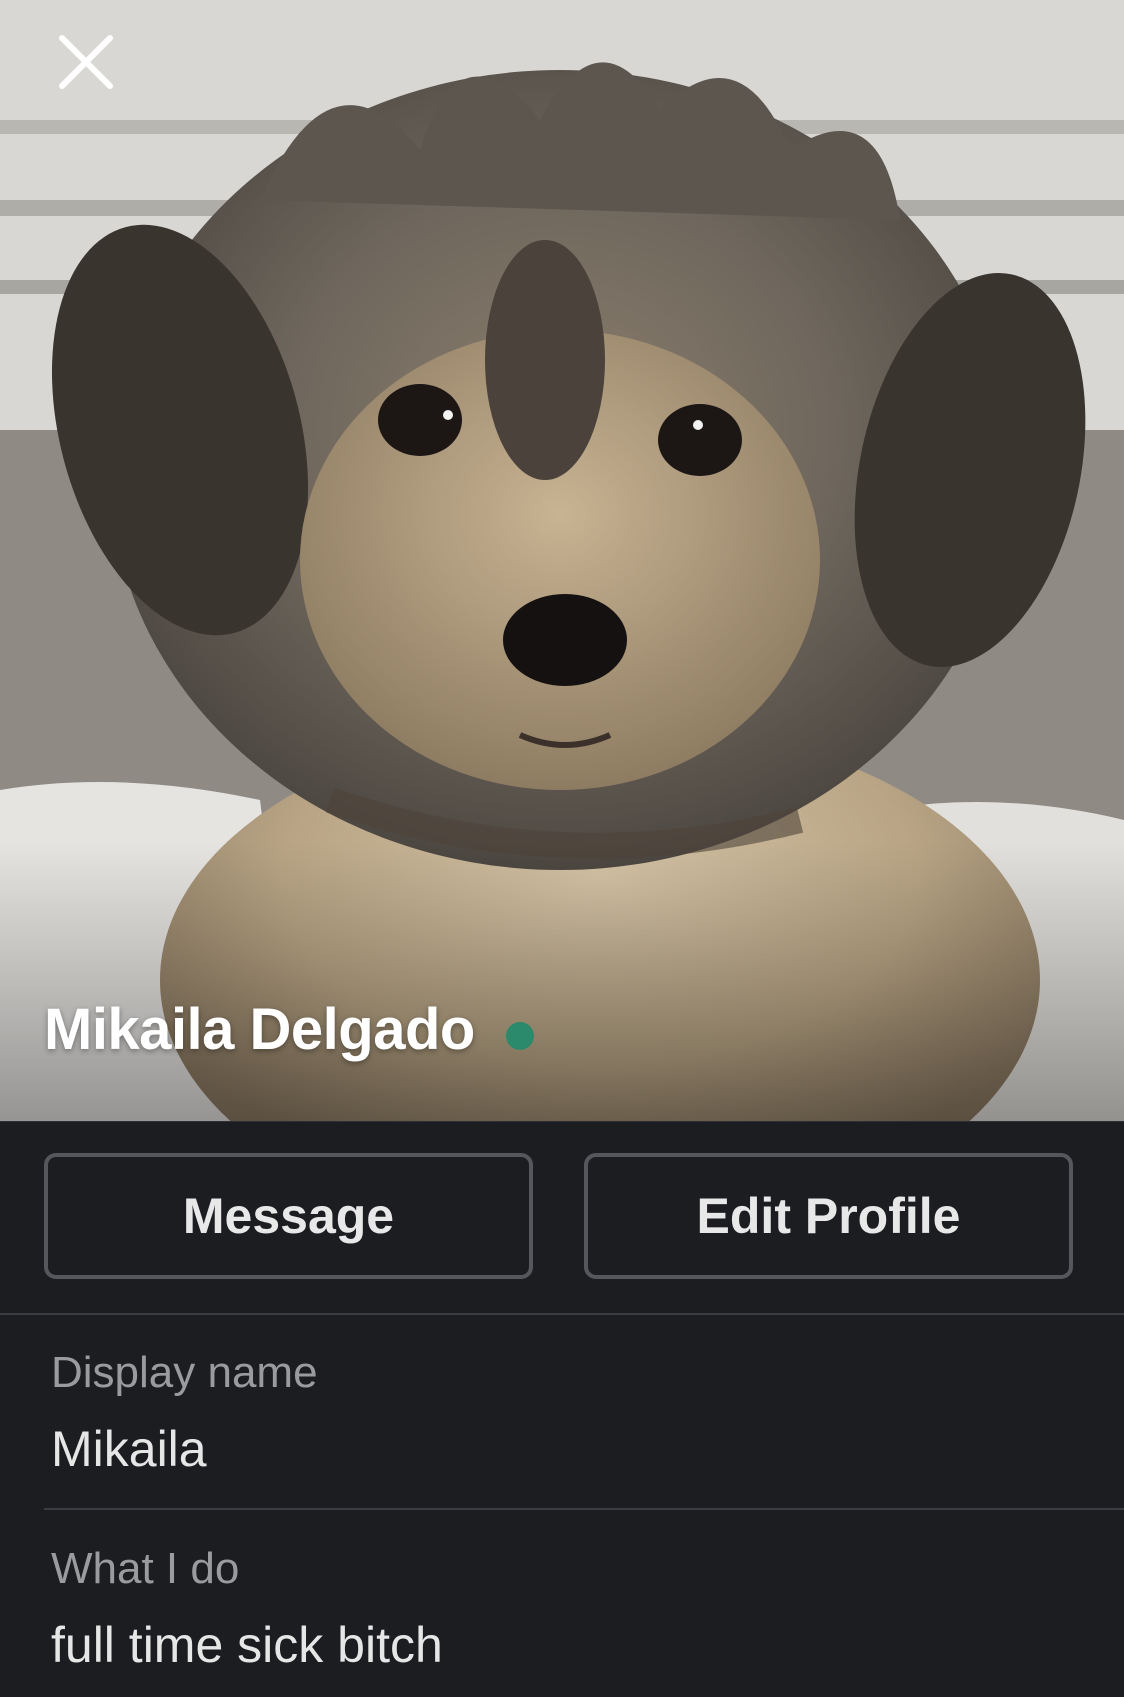  What do you see at coordinates (562, 1217) in the screenshot?
I see `profile-actions: Message Edit Profile` at bounding box center [562, 1217].